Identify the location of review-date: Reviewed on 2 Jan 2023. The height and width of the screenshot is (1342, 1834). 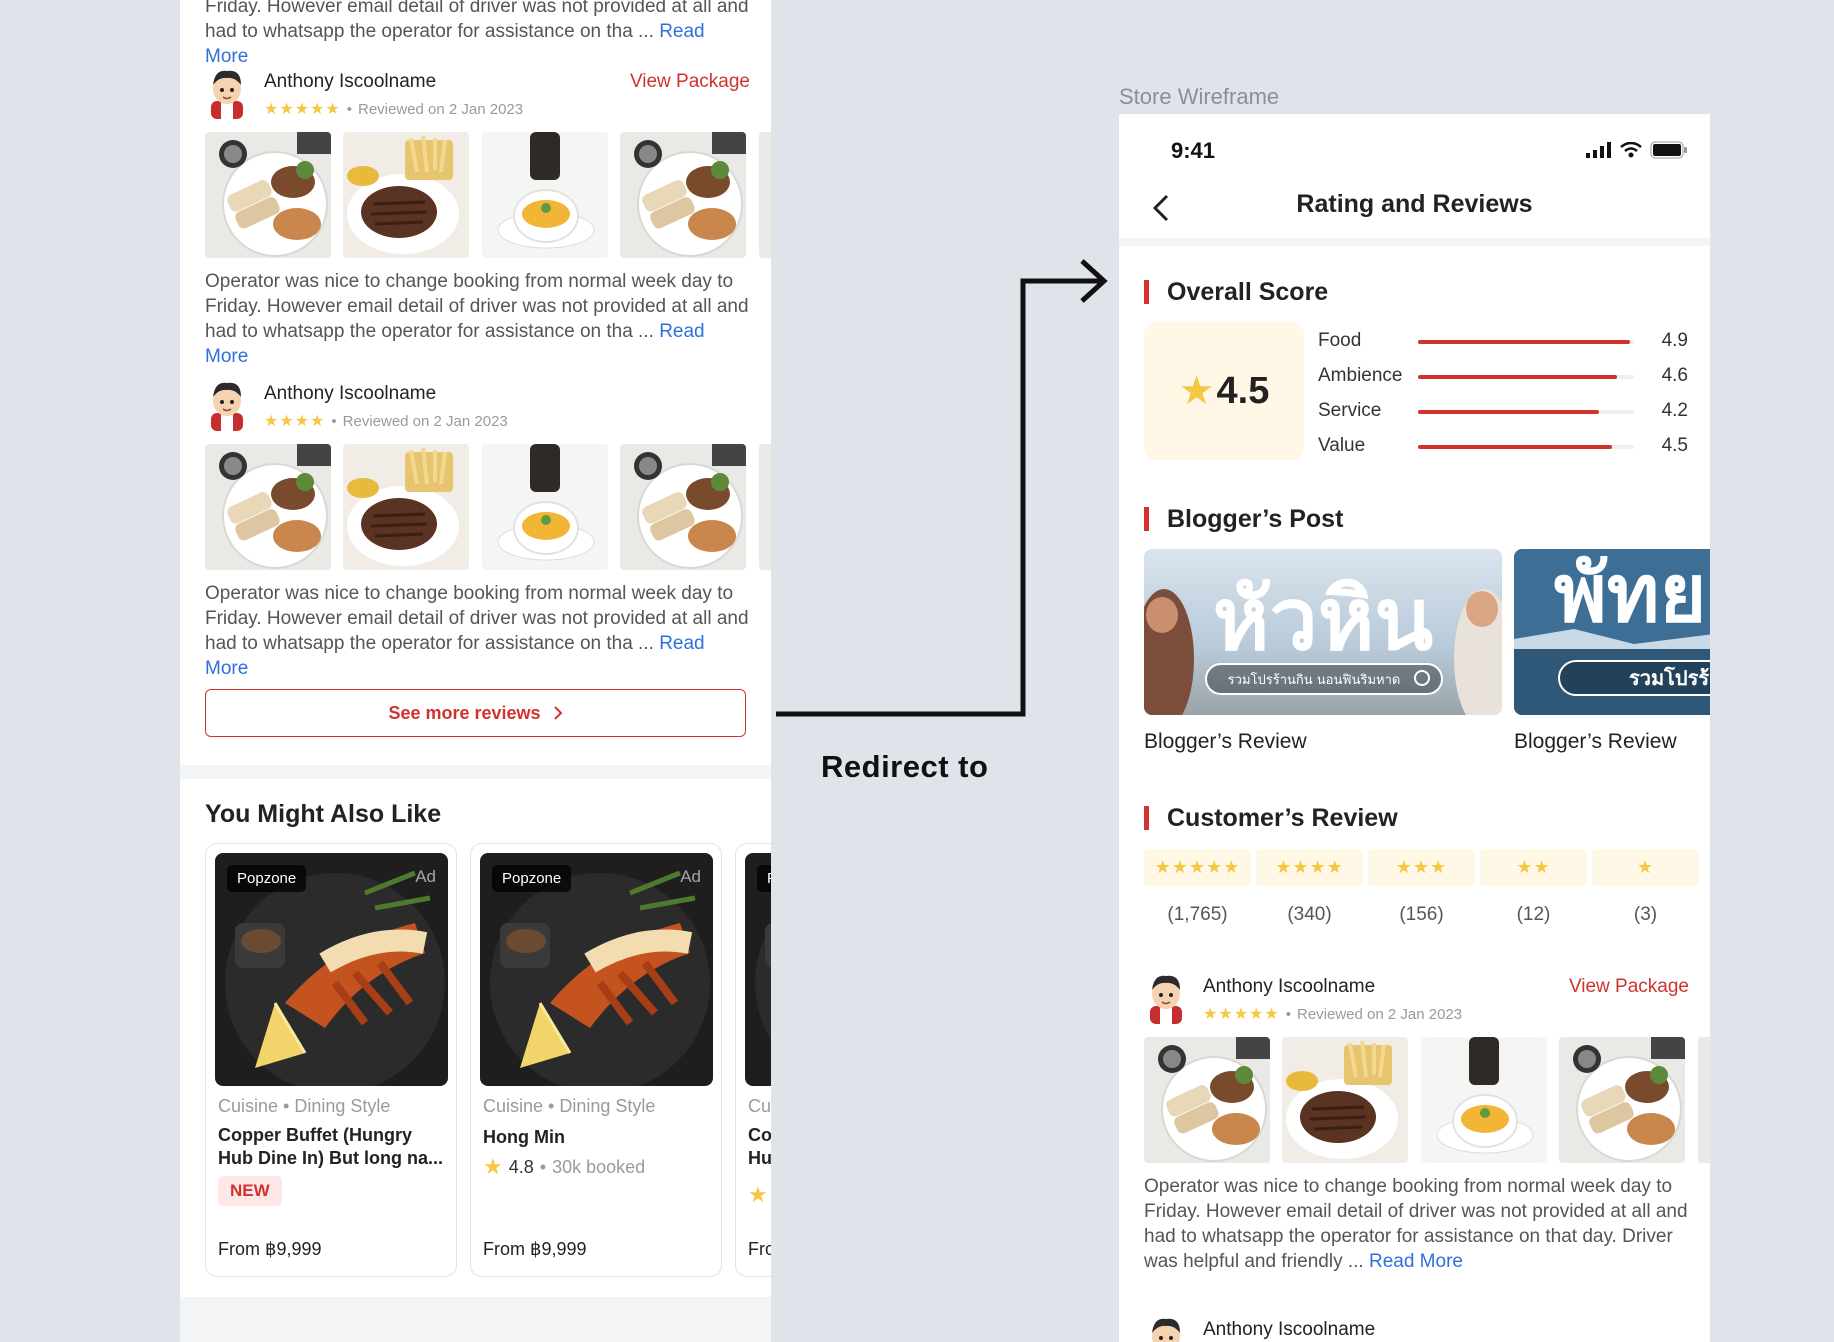
(1379, 1014).